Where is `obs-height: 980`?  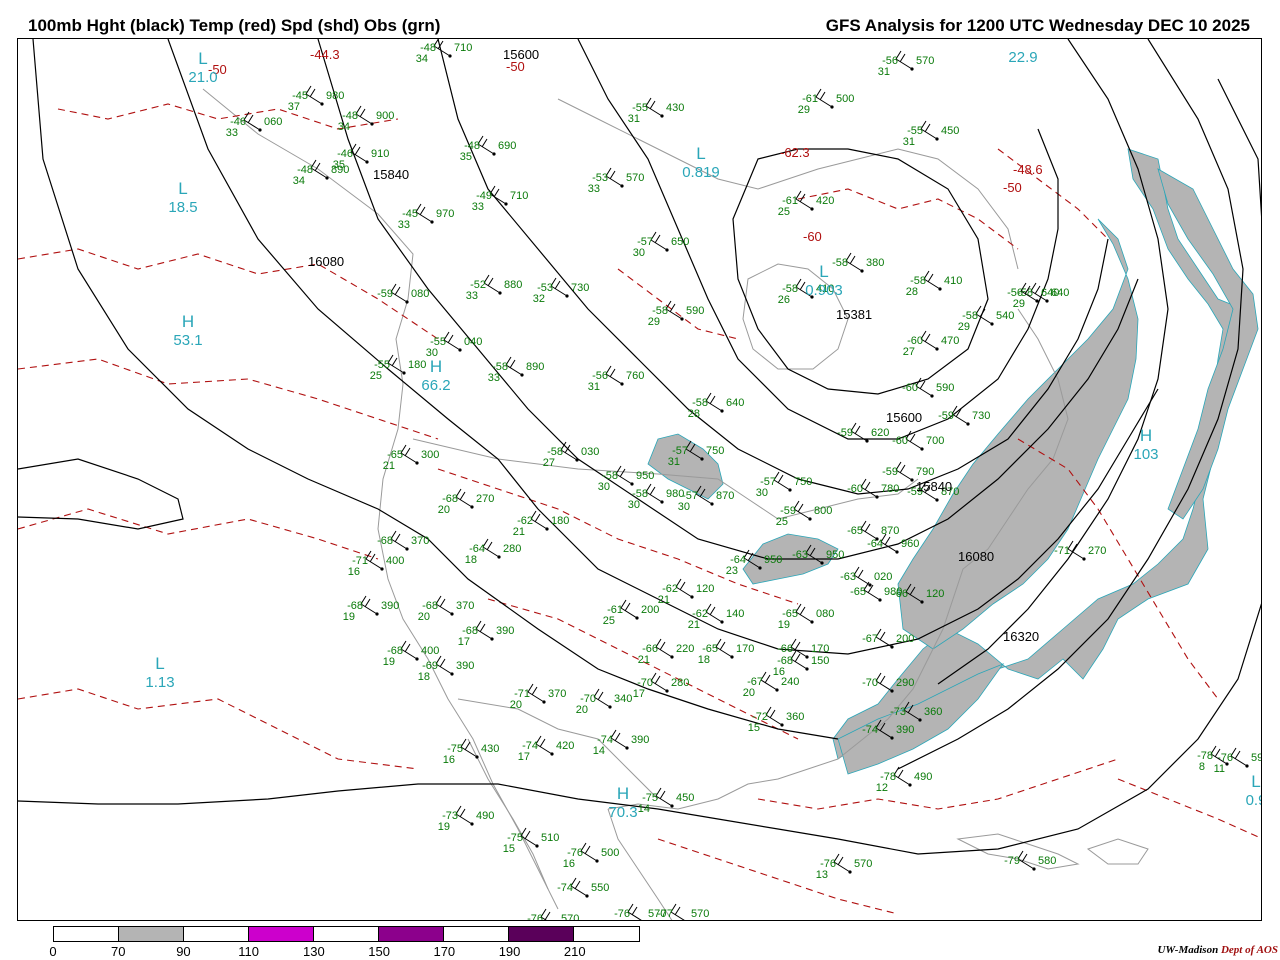 obs-height: 980 is located at coordinates (335, 96).